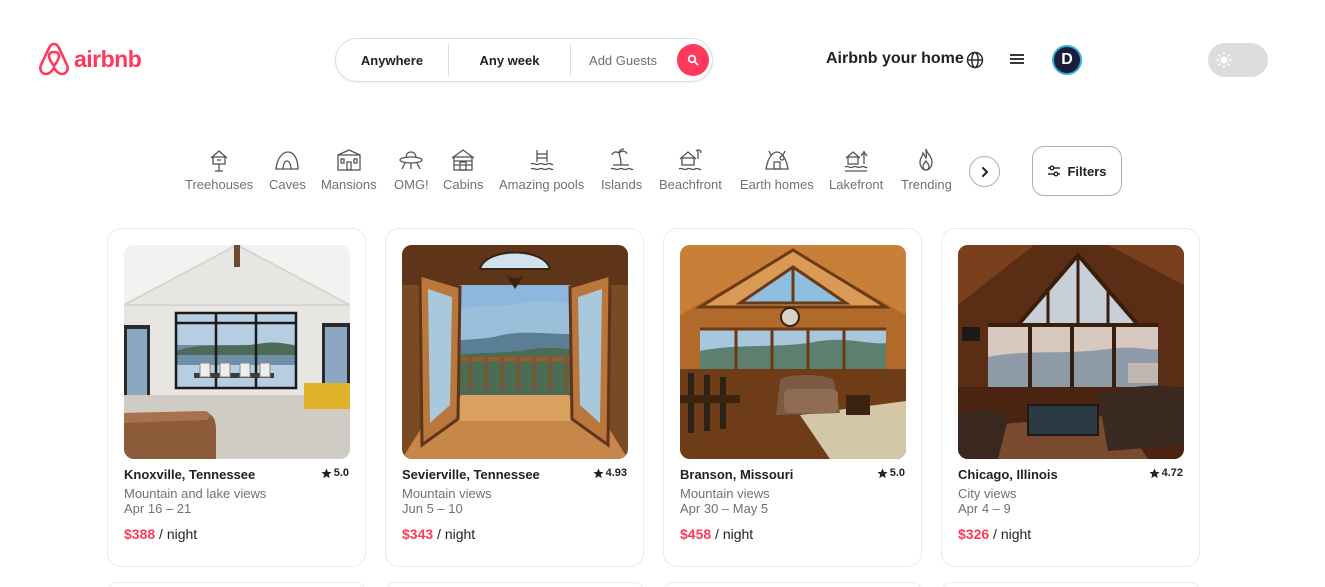 The width and height of the screenshot is (1325, 587). I want to click on cave-icon, so click(287, 160).